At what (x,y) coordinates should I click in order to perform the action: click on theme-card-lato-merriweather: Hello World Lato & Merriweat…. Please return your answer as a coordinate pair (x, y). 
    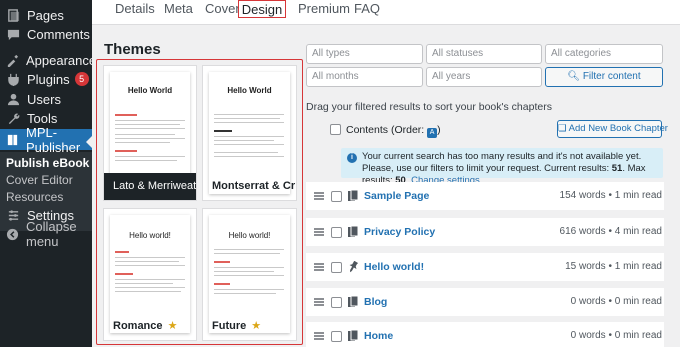
    Looking at the image, I should click on (150, 133).